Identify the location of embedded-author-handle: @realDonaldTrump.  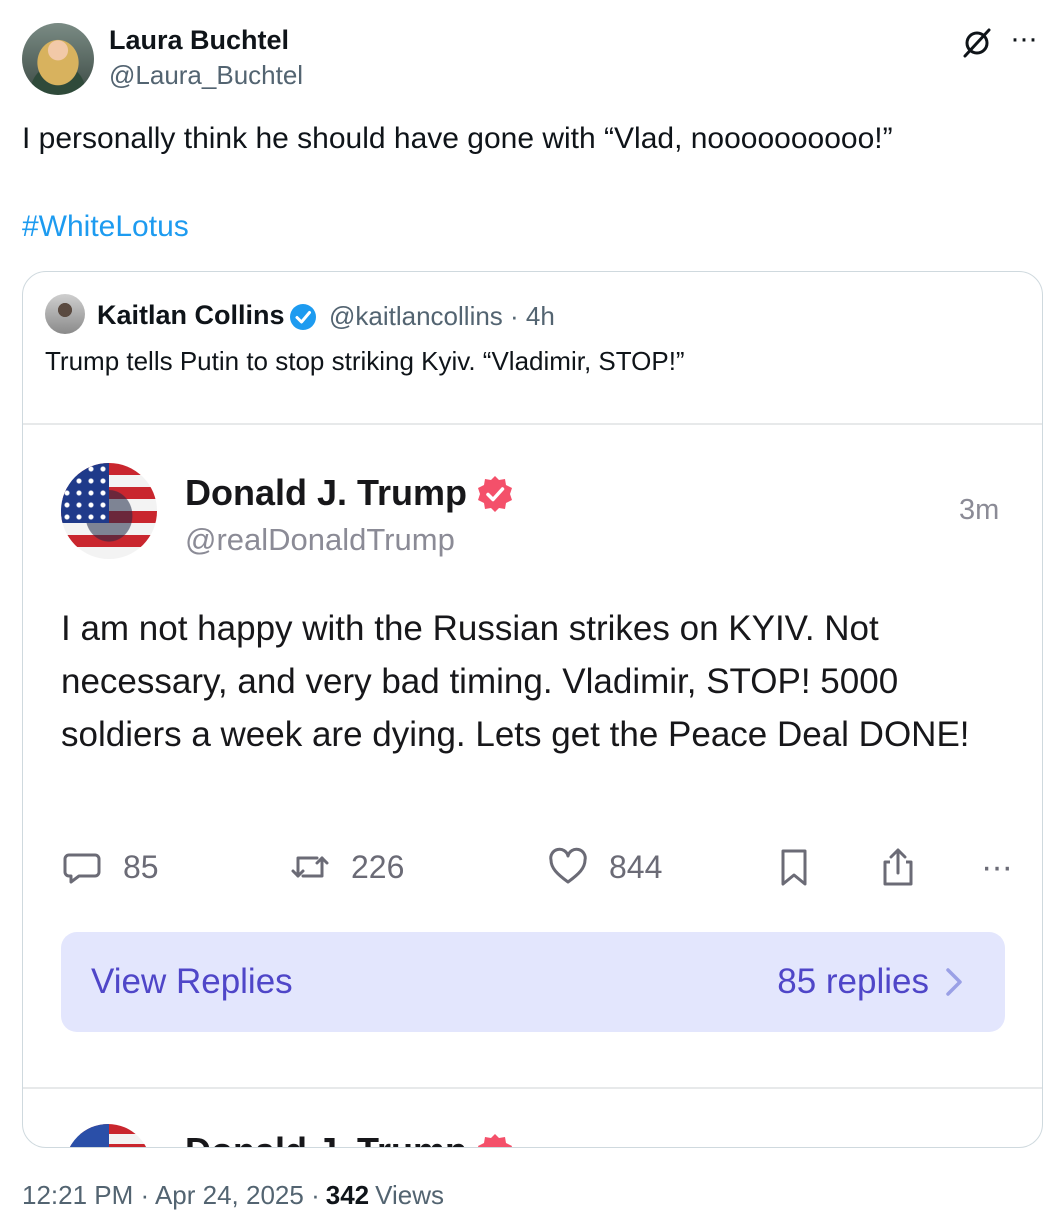
(320, 539).